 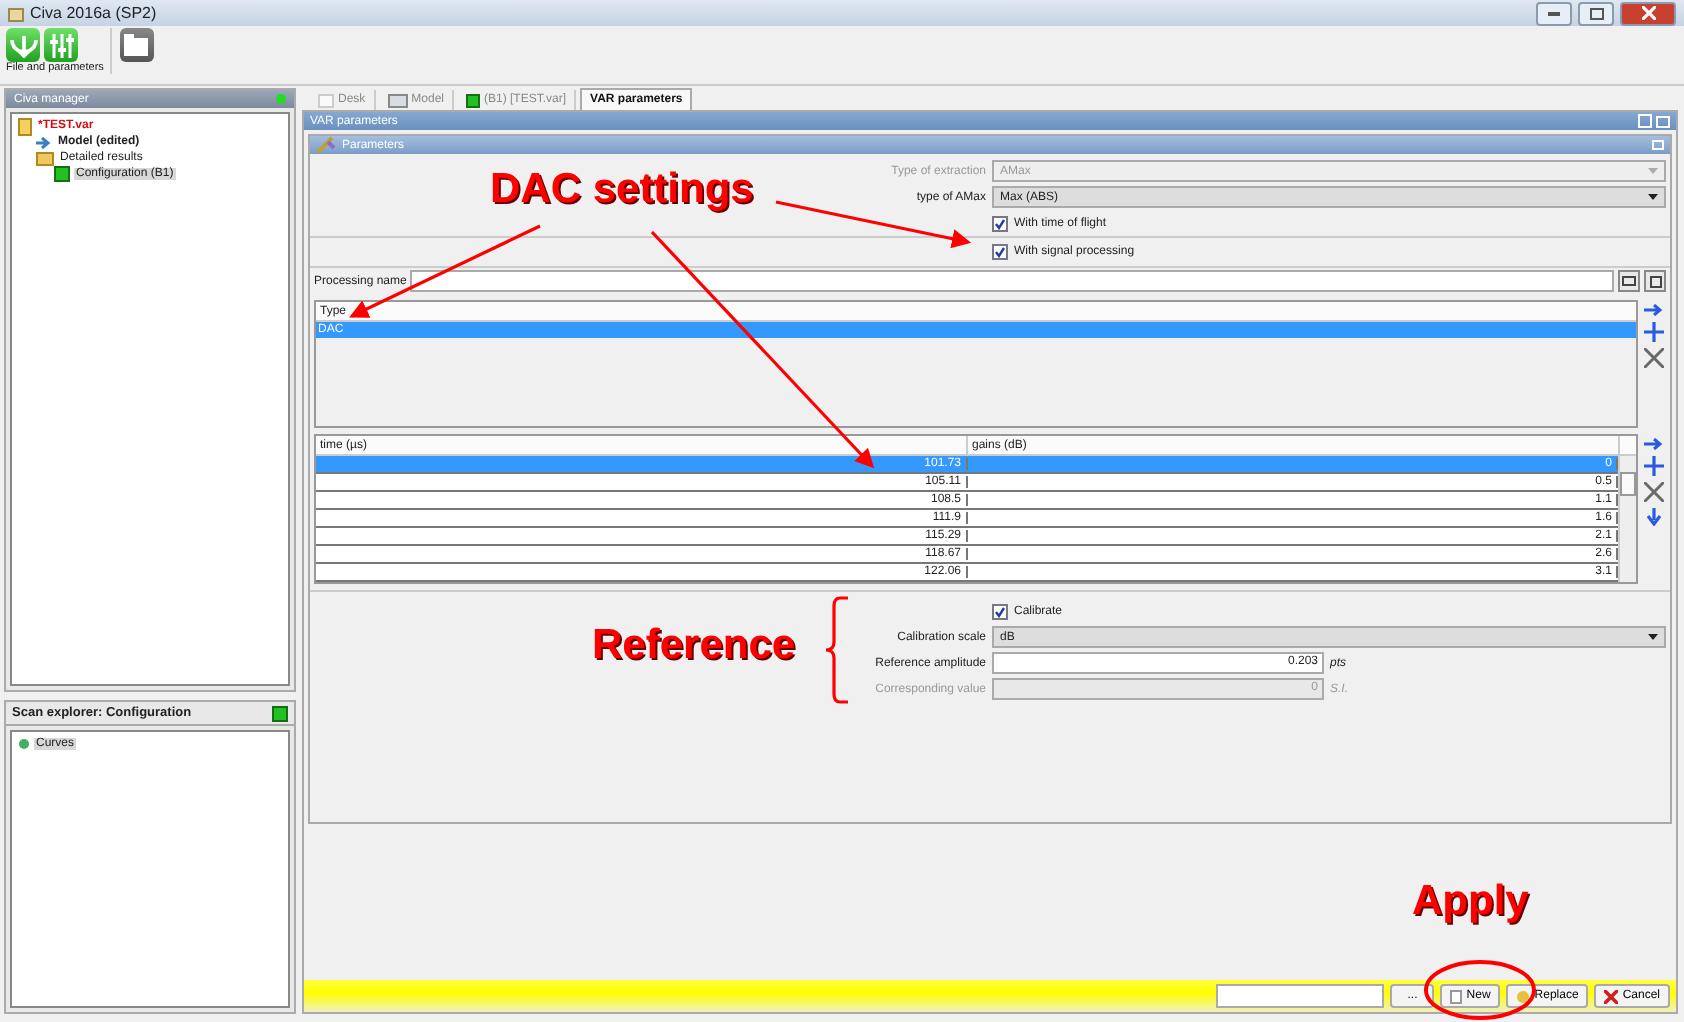 What do you see at coordinates (1627, 519) in the screenshot?
I see `scrollbar` at bounding box center [1627, 519].